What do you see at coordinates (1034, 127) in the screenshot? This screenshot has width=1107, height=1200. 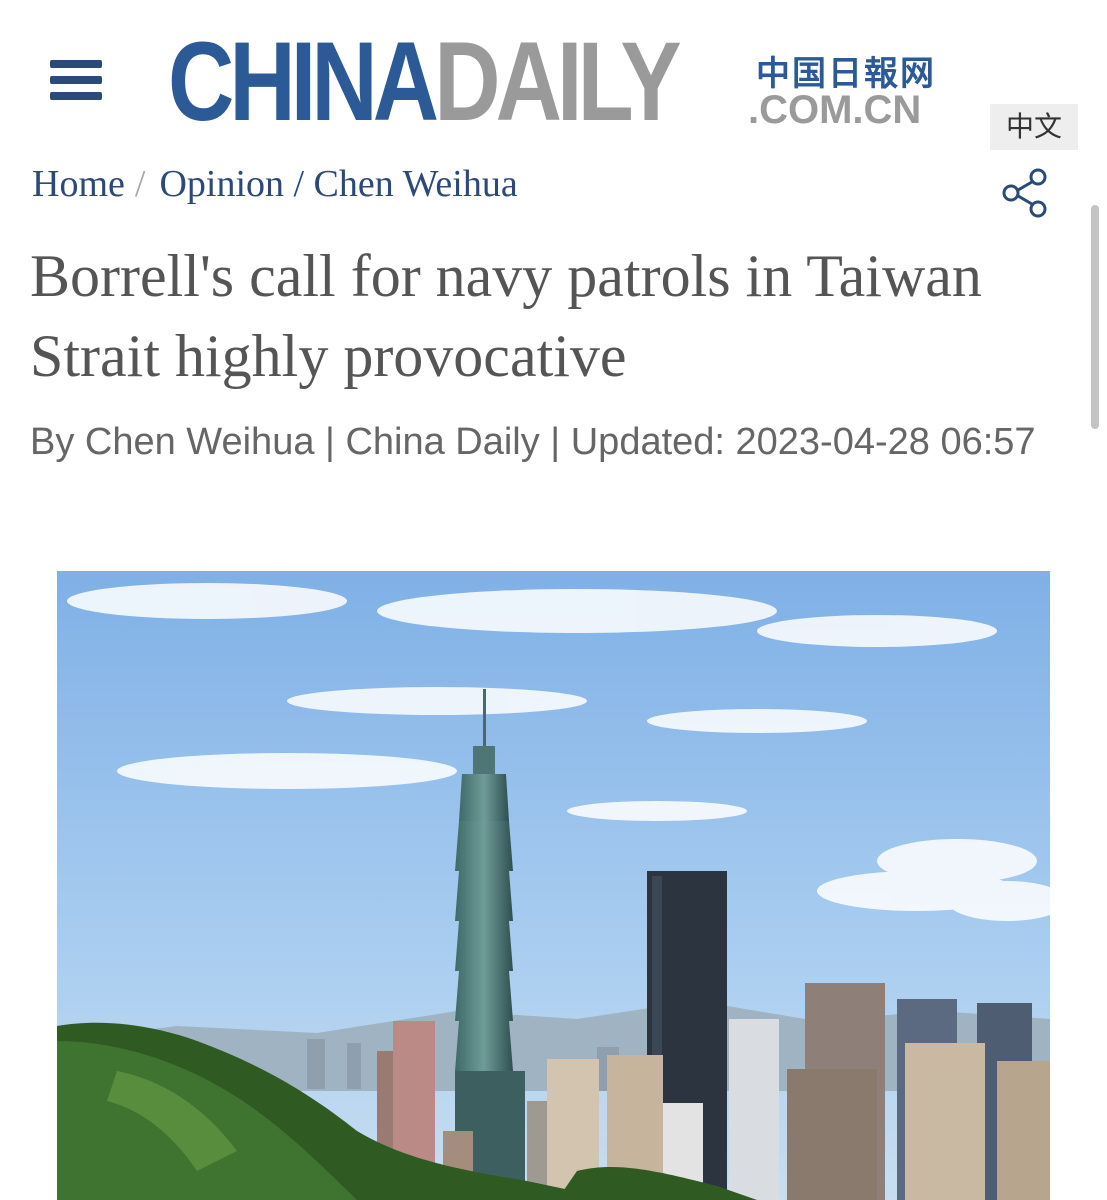 I see `language-switch-button: 中文` at bounding box center [1034, 127].